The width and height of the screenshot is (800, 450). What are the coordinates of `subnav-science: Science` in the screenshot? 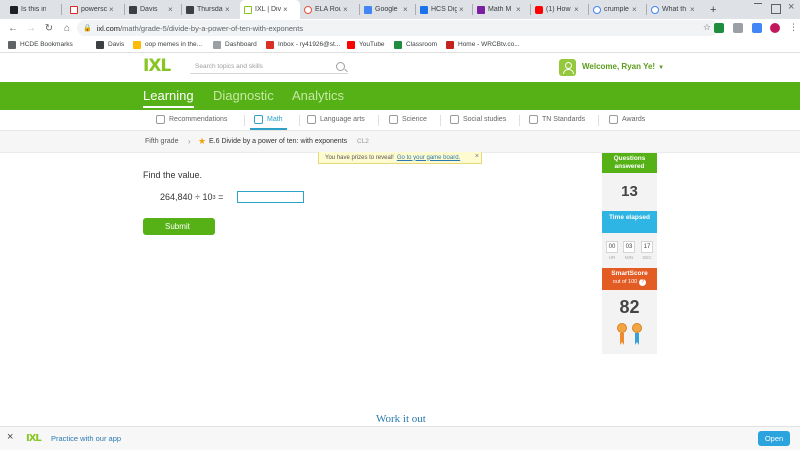 It's located at (408, 119).